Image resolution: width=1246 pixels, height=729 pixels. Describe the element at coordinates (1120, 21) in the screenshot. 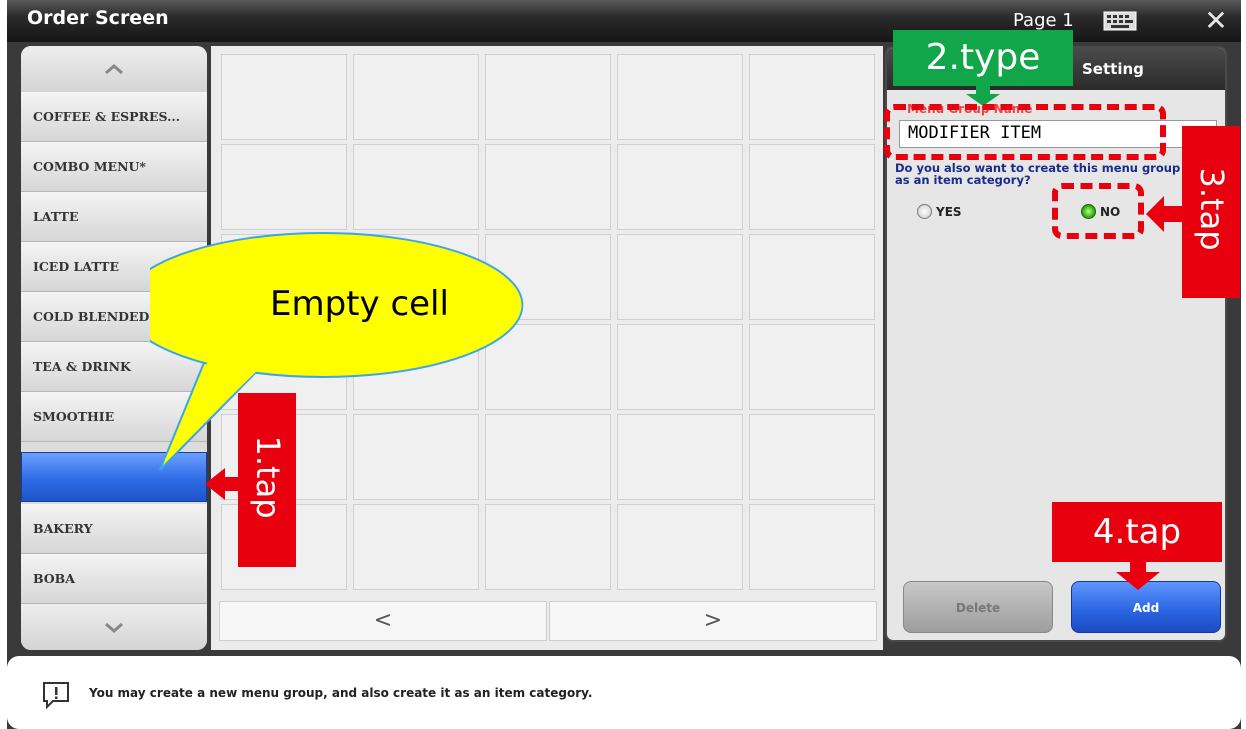

I see `keyboard-icon` at that location.